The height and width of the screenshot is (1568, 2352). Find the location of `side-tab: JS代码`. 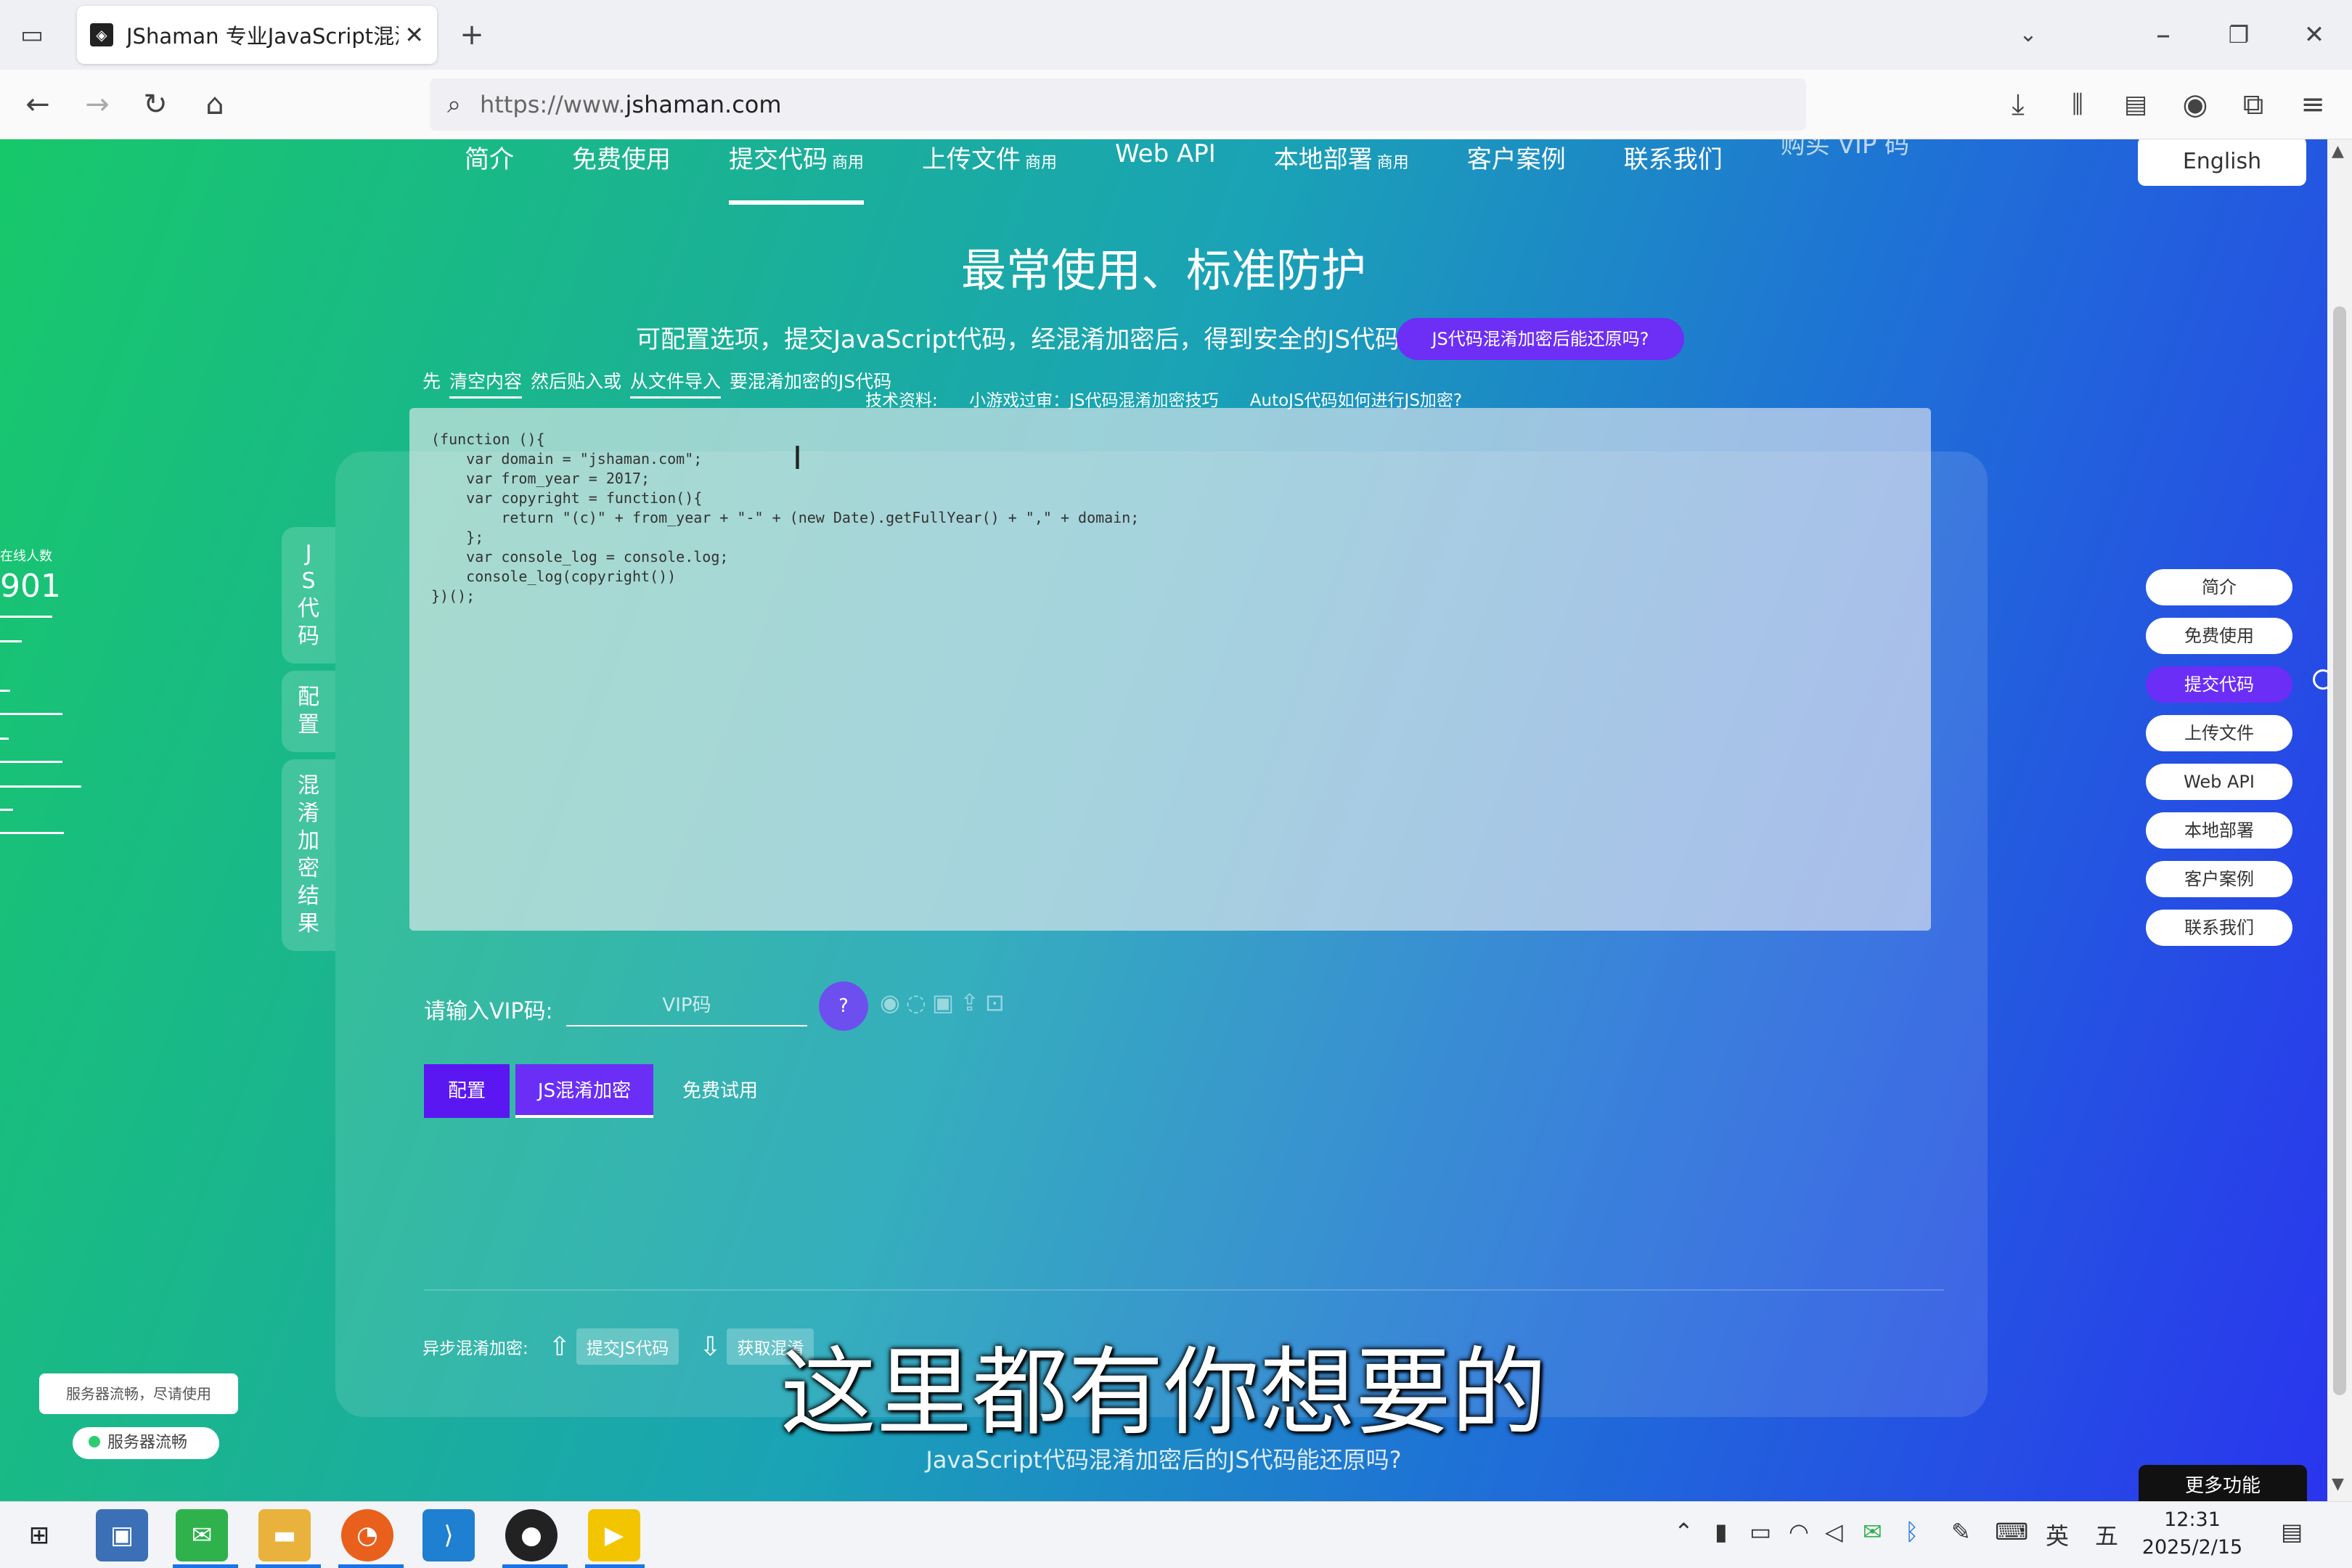

side-tab: JS代码 is located at coordinates (308, 595).